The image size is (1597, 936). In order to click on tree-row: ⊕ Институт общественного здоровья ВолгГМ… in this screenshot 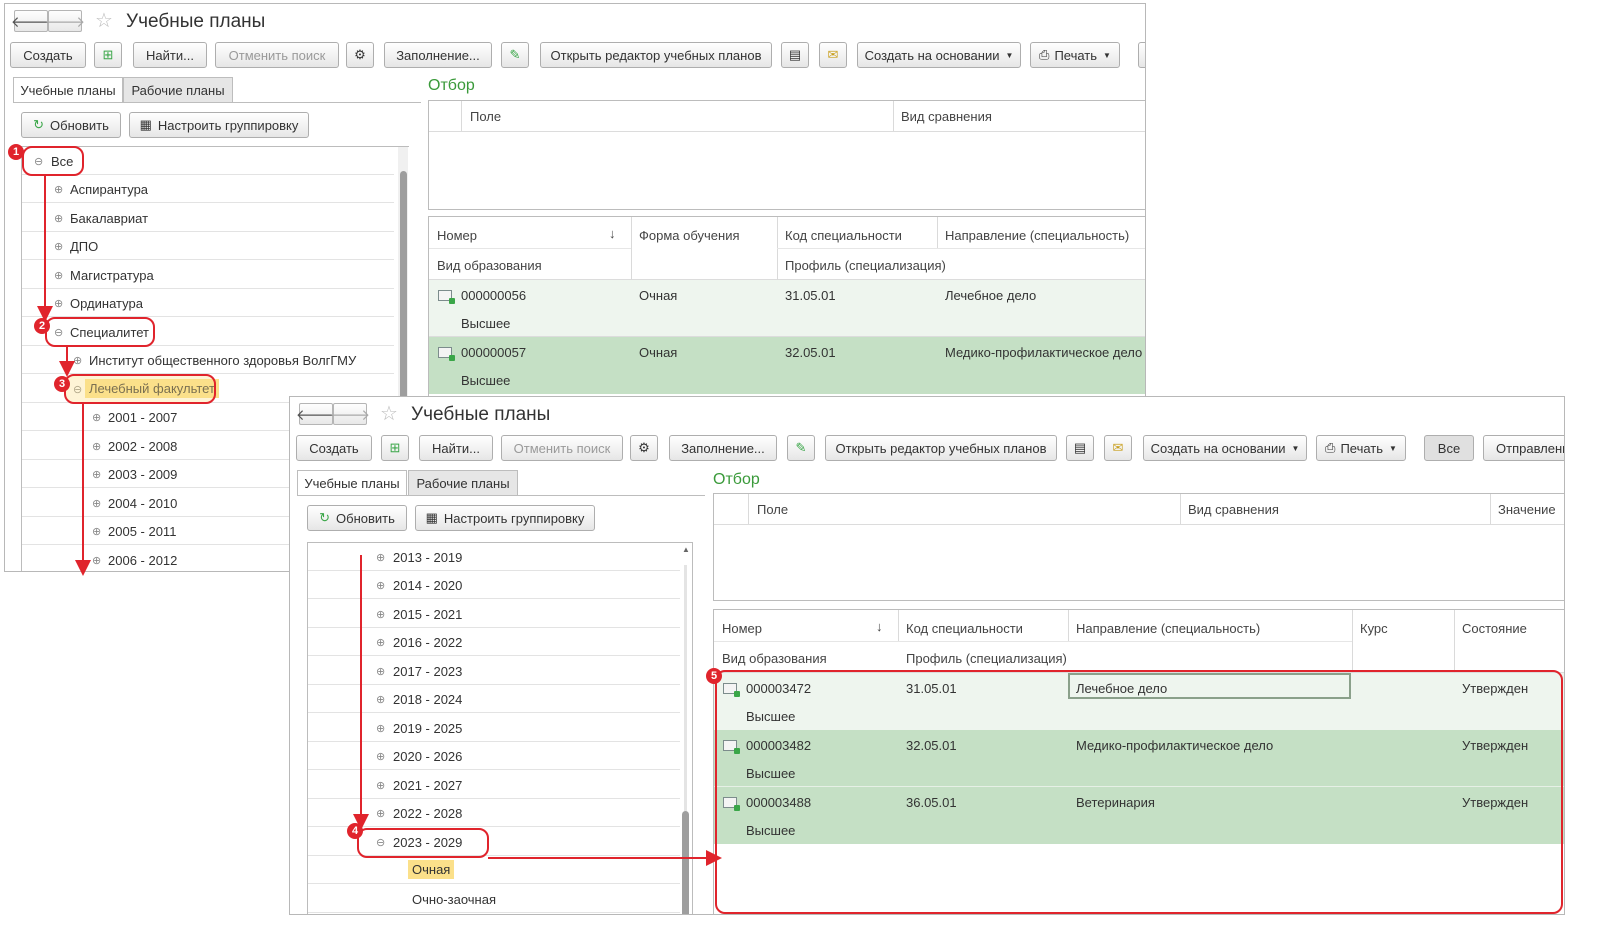, I will do `click(208, 360)`.